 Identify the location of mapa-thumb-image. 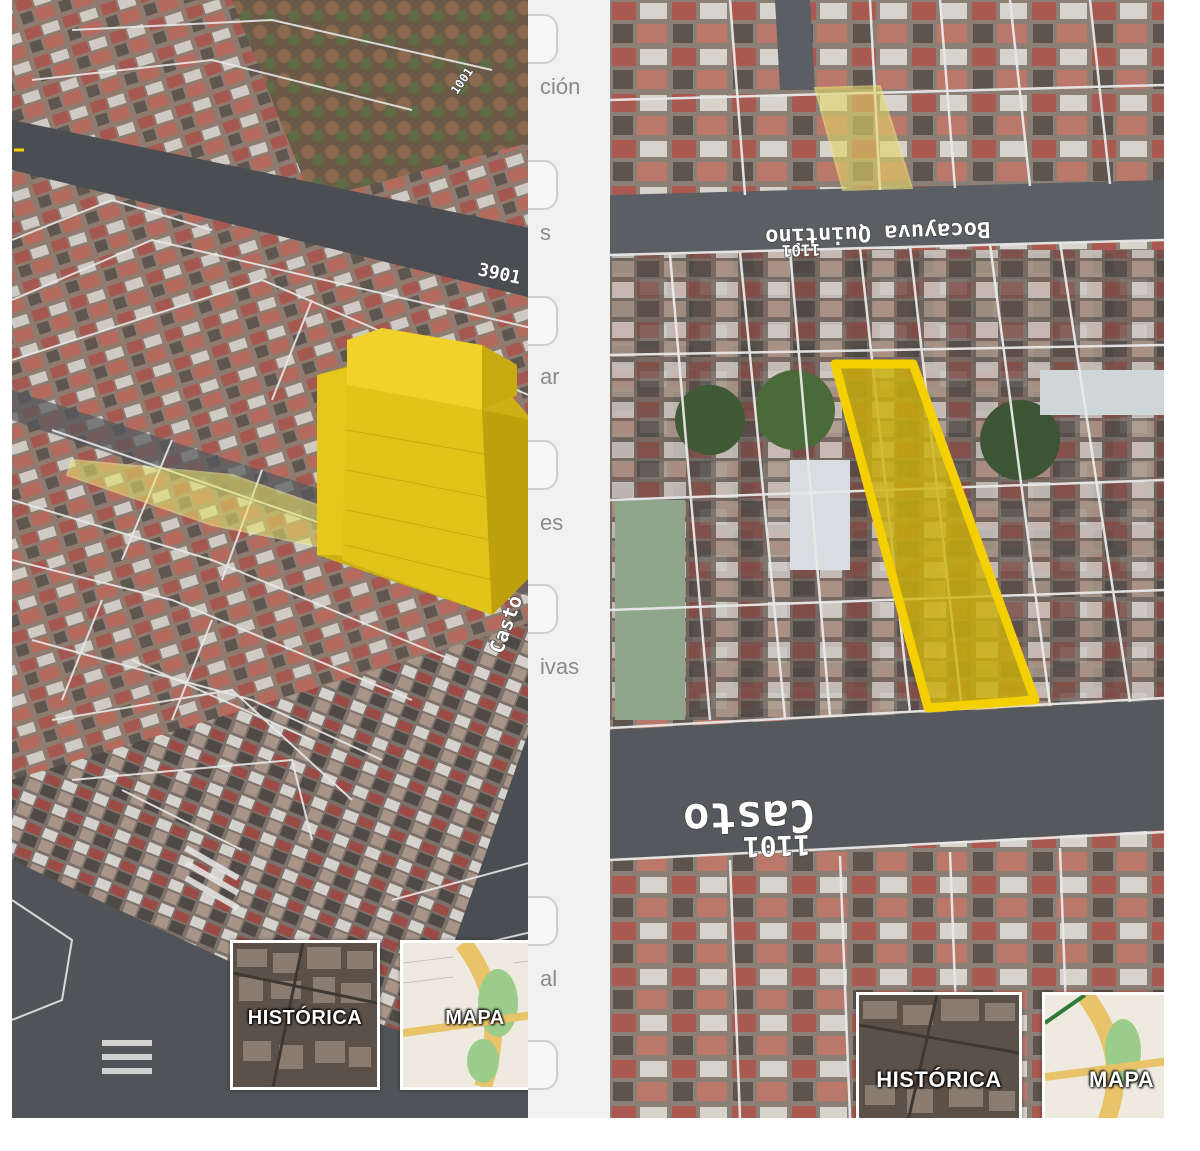
(1104, 1056).